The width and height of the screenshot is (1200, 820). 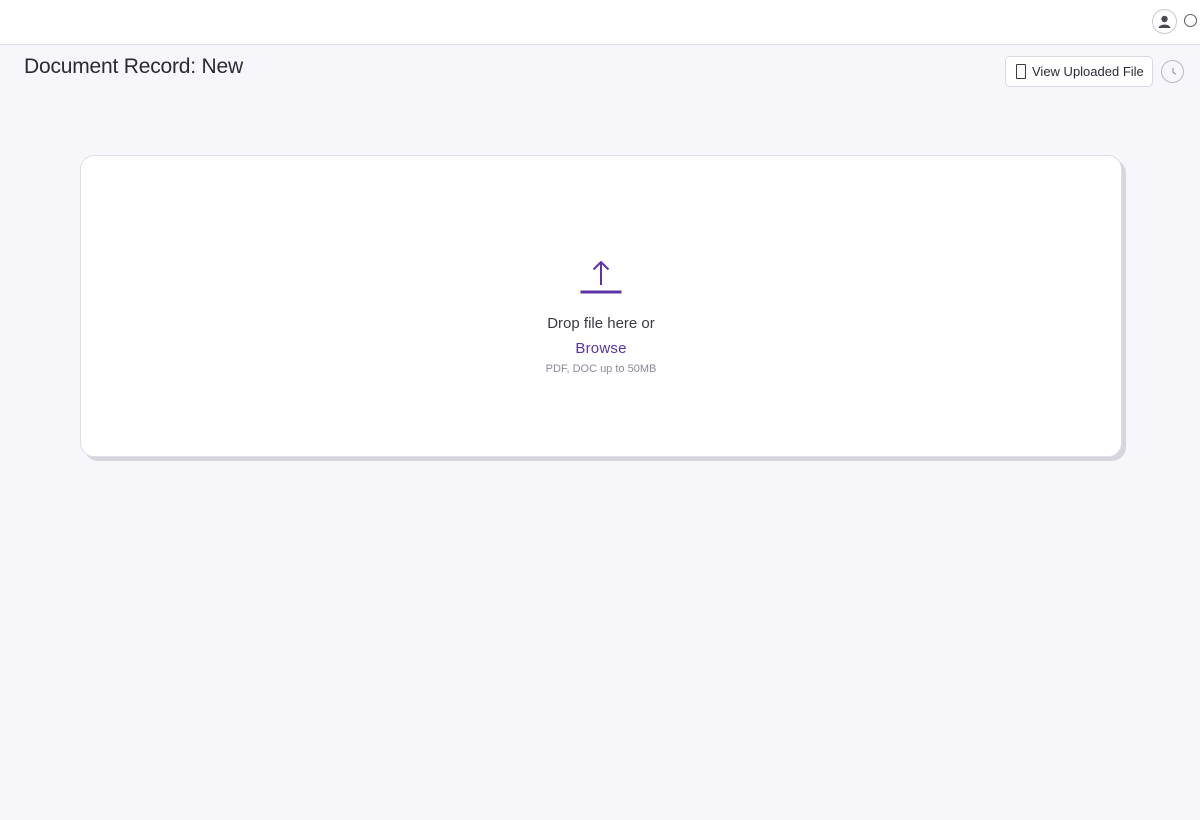 I want to click on drop-instructions: Drop file here or, so click(x=601, y=323).